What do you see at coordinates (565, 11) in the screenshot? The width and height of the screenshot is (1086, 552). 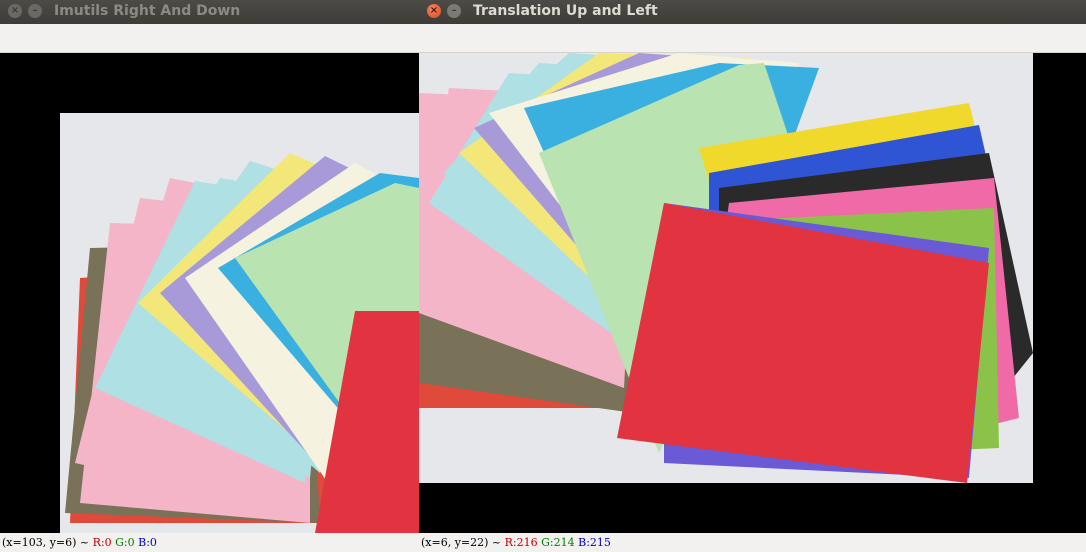 I see `window-title: Translation Up and Left` at bounding box center [565, 11].